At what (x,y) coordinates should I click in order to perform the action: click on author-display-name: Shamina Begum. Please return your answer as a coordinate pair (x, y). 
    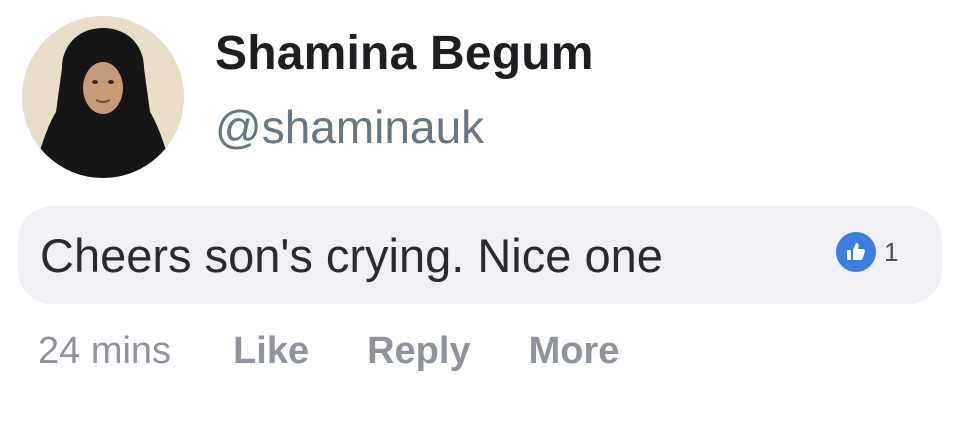
    Looking at the image, I should click on (404, 53).